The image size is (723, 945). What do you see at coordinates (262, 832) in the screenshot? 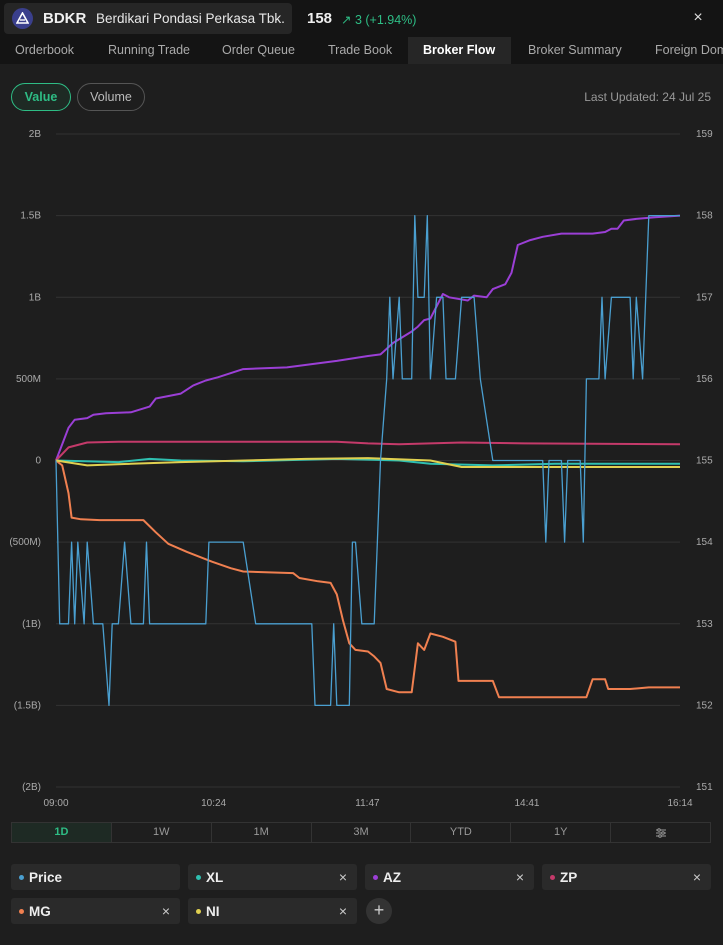
I see `period-1m: 1M` at bounding box center [262, 832].